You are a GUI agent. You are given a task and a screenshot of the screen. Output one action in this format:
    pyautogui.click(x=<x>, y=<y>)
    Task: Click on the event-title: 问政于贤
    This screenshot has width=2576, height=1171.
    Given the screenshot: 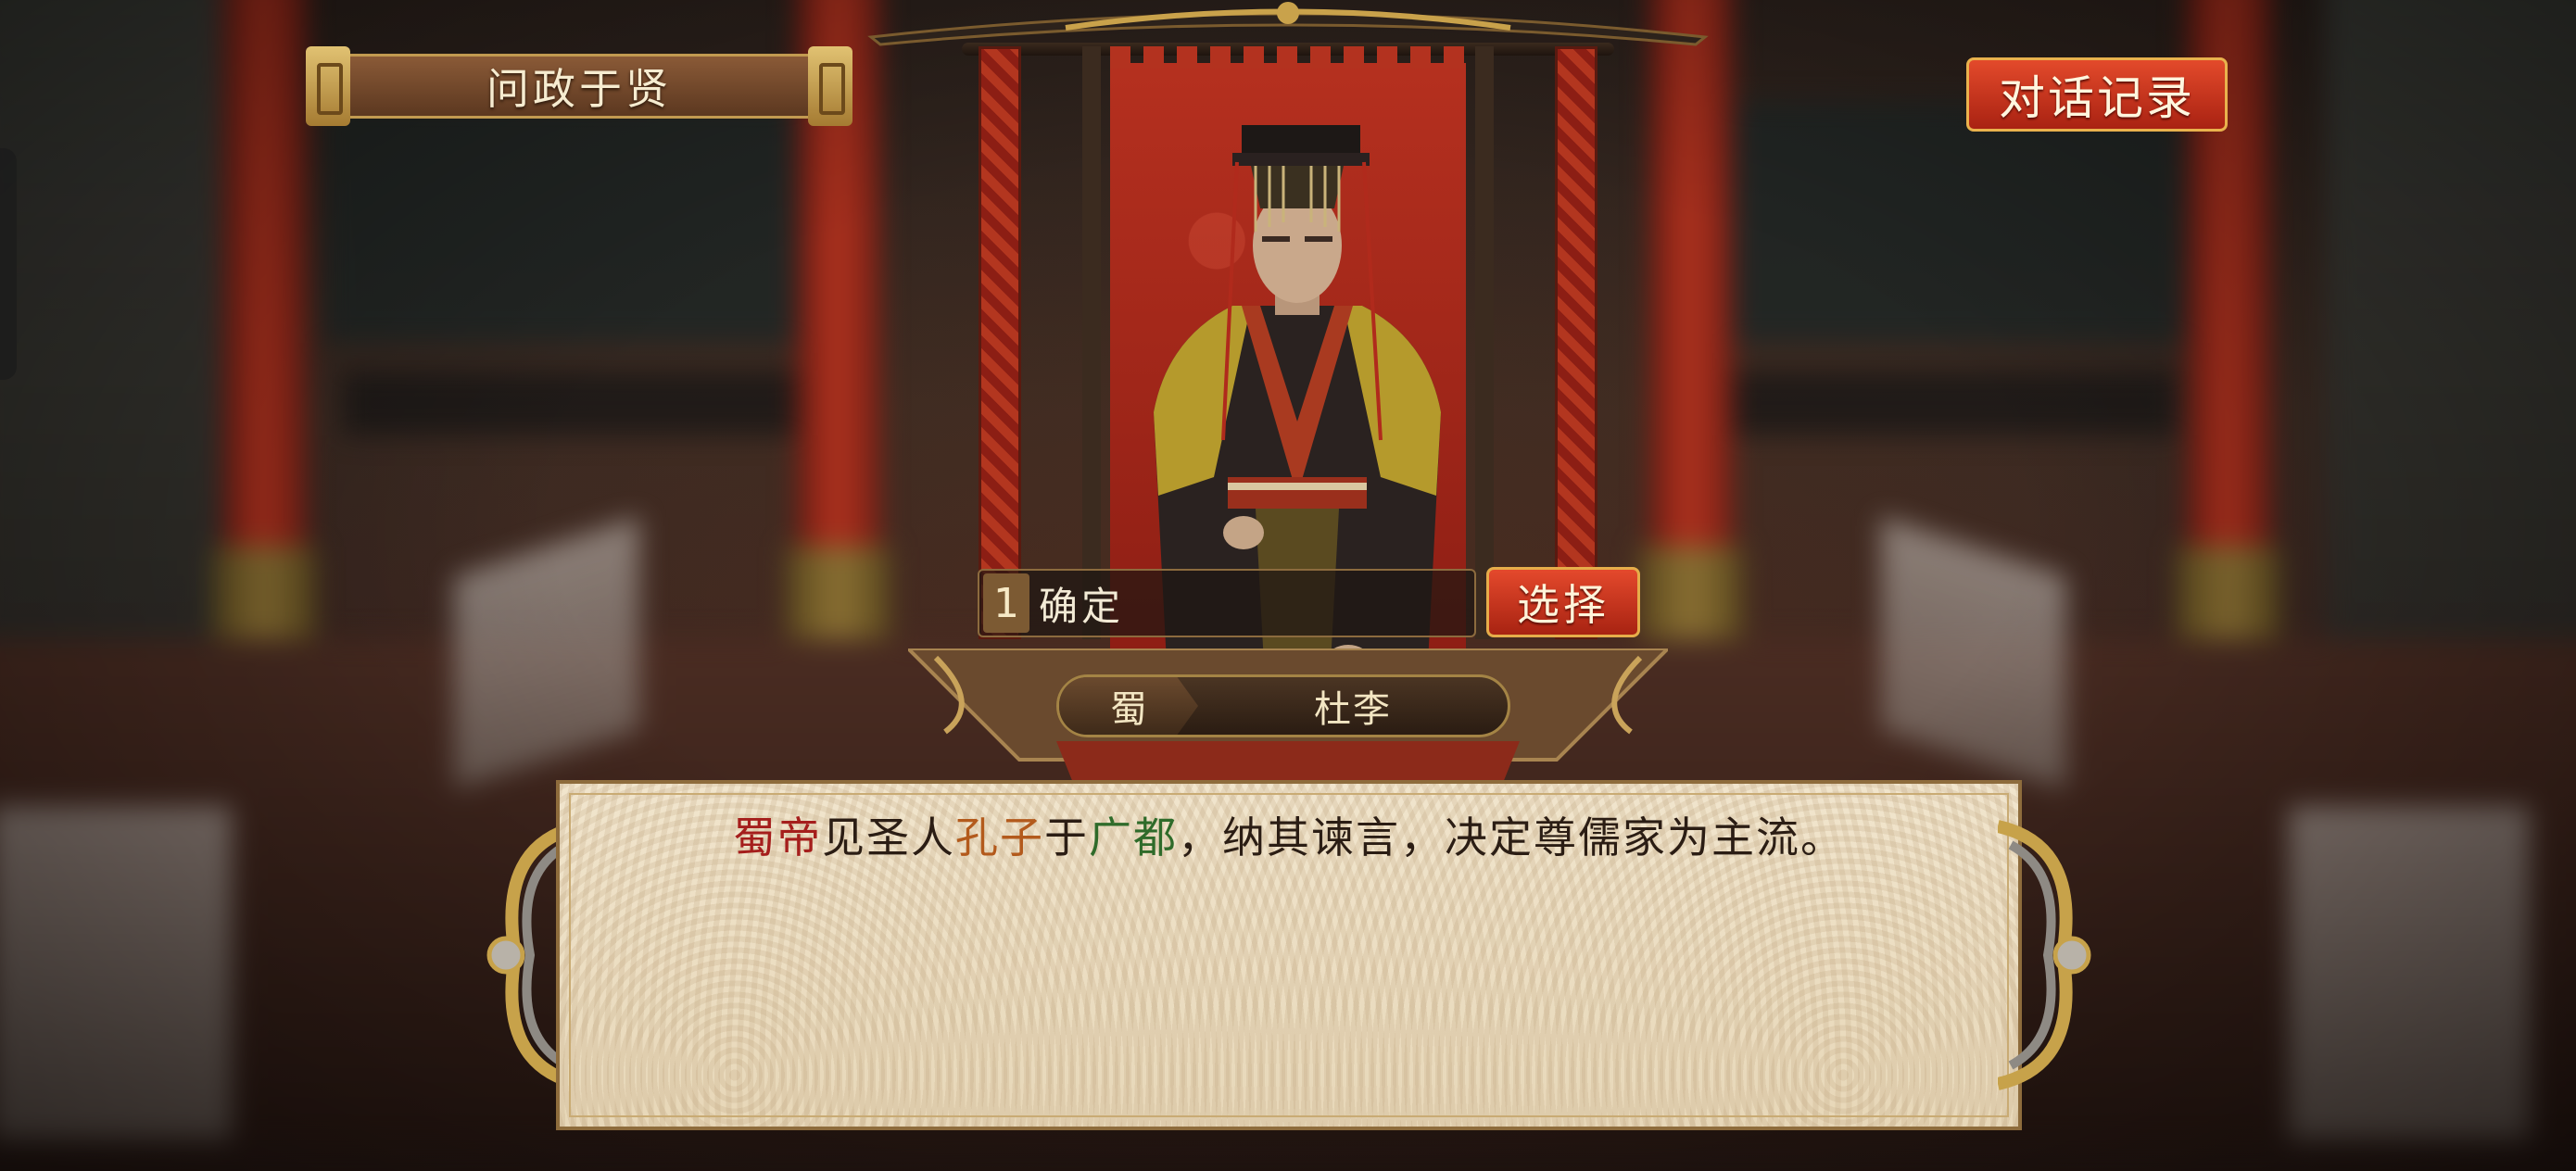 What is the action you would take?
    pyautogui.click(x=579, y=89)
    